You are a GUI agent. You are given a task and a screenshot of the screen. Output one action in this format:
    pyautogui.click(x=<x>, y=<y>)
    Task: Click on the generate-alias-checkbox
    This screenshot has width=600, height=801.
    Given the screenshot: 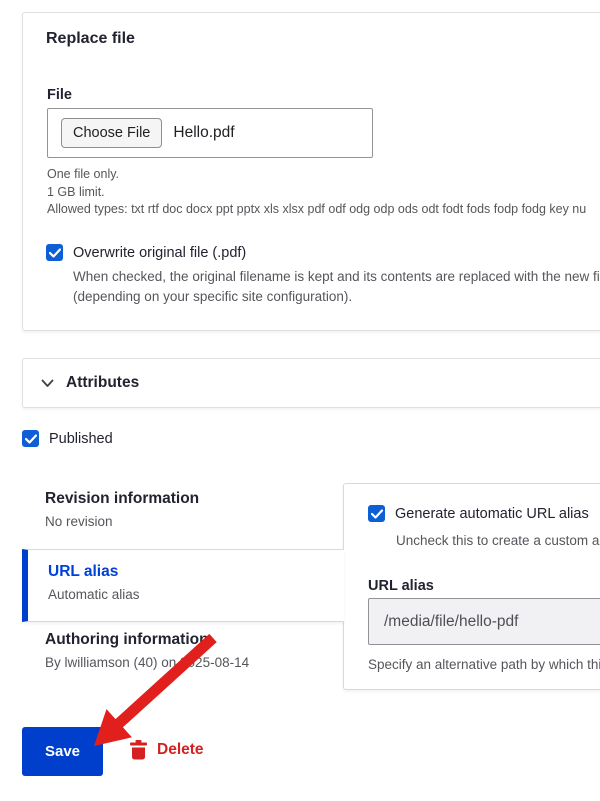 What is the action you would take?
    pyautogui.click(x=376, y=513)
    